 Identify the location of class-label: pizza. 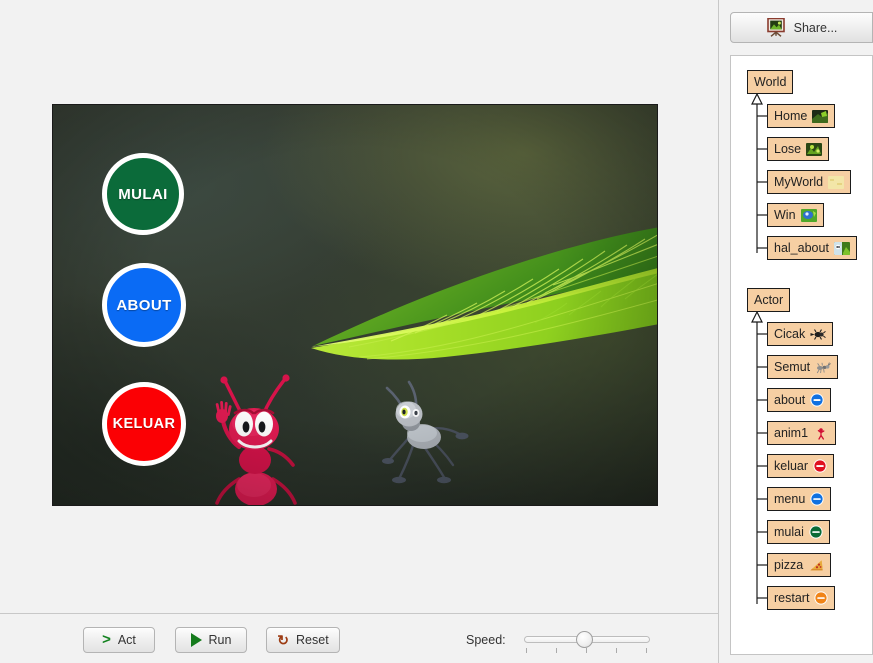
(789, 564).